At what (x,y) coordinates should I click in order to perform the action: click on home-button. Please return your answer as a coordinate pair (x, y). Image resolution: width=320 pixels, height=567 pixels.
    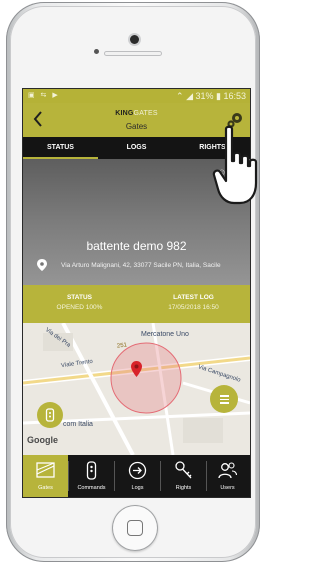
    Looking at the image, I should click on (135, 528).